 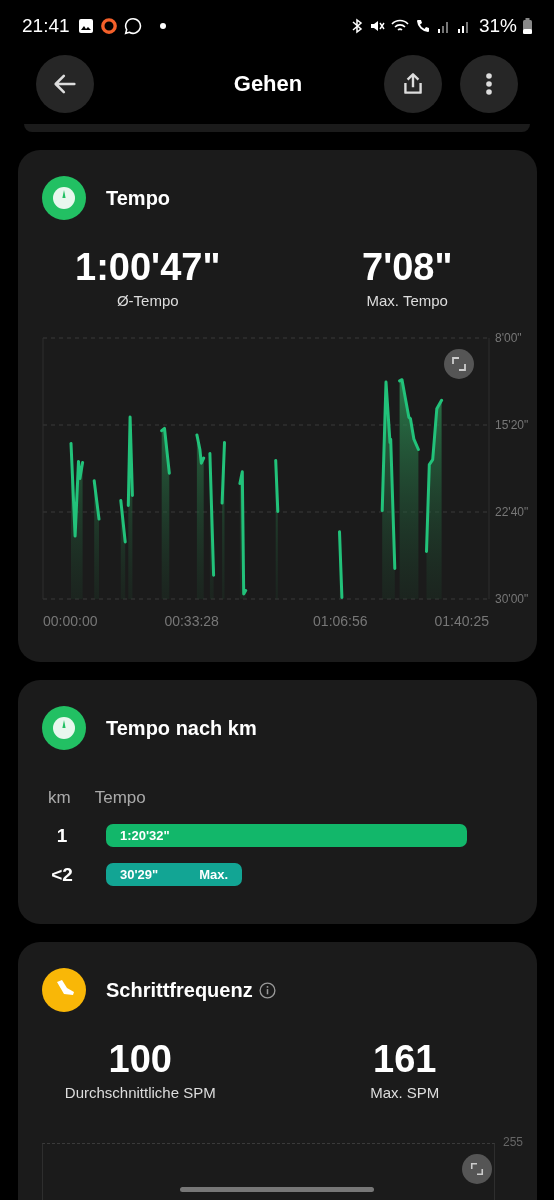 What do you see at coordinates (405, 1059) in the screenshot?
I see `stat-value: 161` at bounding box center [405, 1059].